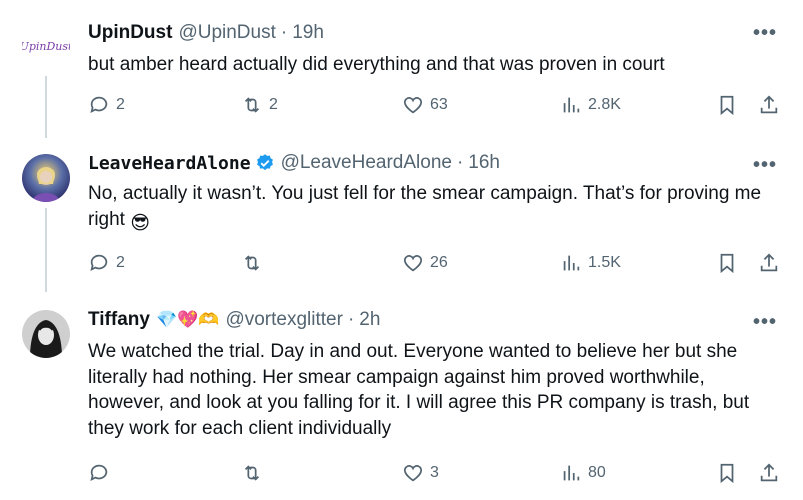 The height and width of the screenshot is (500, 803). I want to click on action-bar: 2 26 1.5K, so click(435, 264).